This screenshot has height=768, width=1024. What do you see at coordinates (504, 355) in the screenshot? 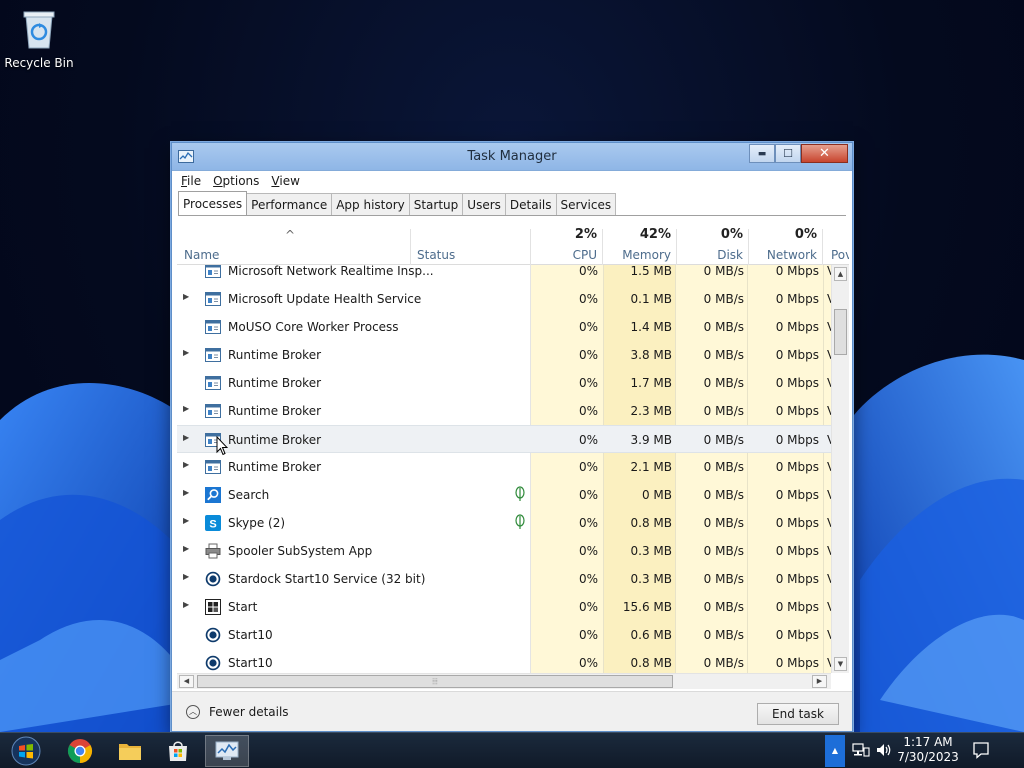
I see `process-row: ▶Runtime Broker0%3.8 MB0 MB/s0 MbpsV` at bounding box center [504, 355].